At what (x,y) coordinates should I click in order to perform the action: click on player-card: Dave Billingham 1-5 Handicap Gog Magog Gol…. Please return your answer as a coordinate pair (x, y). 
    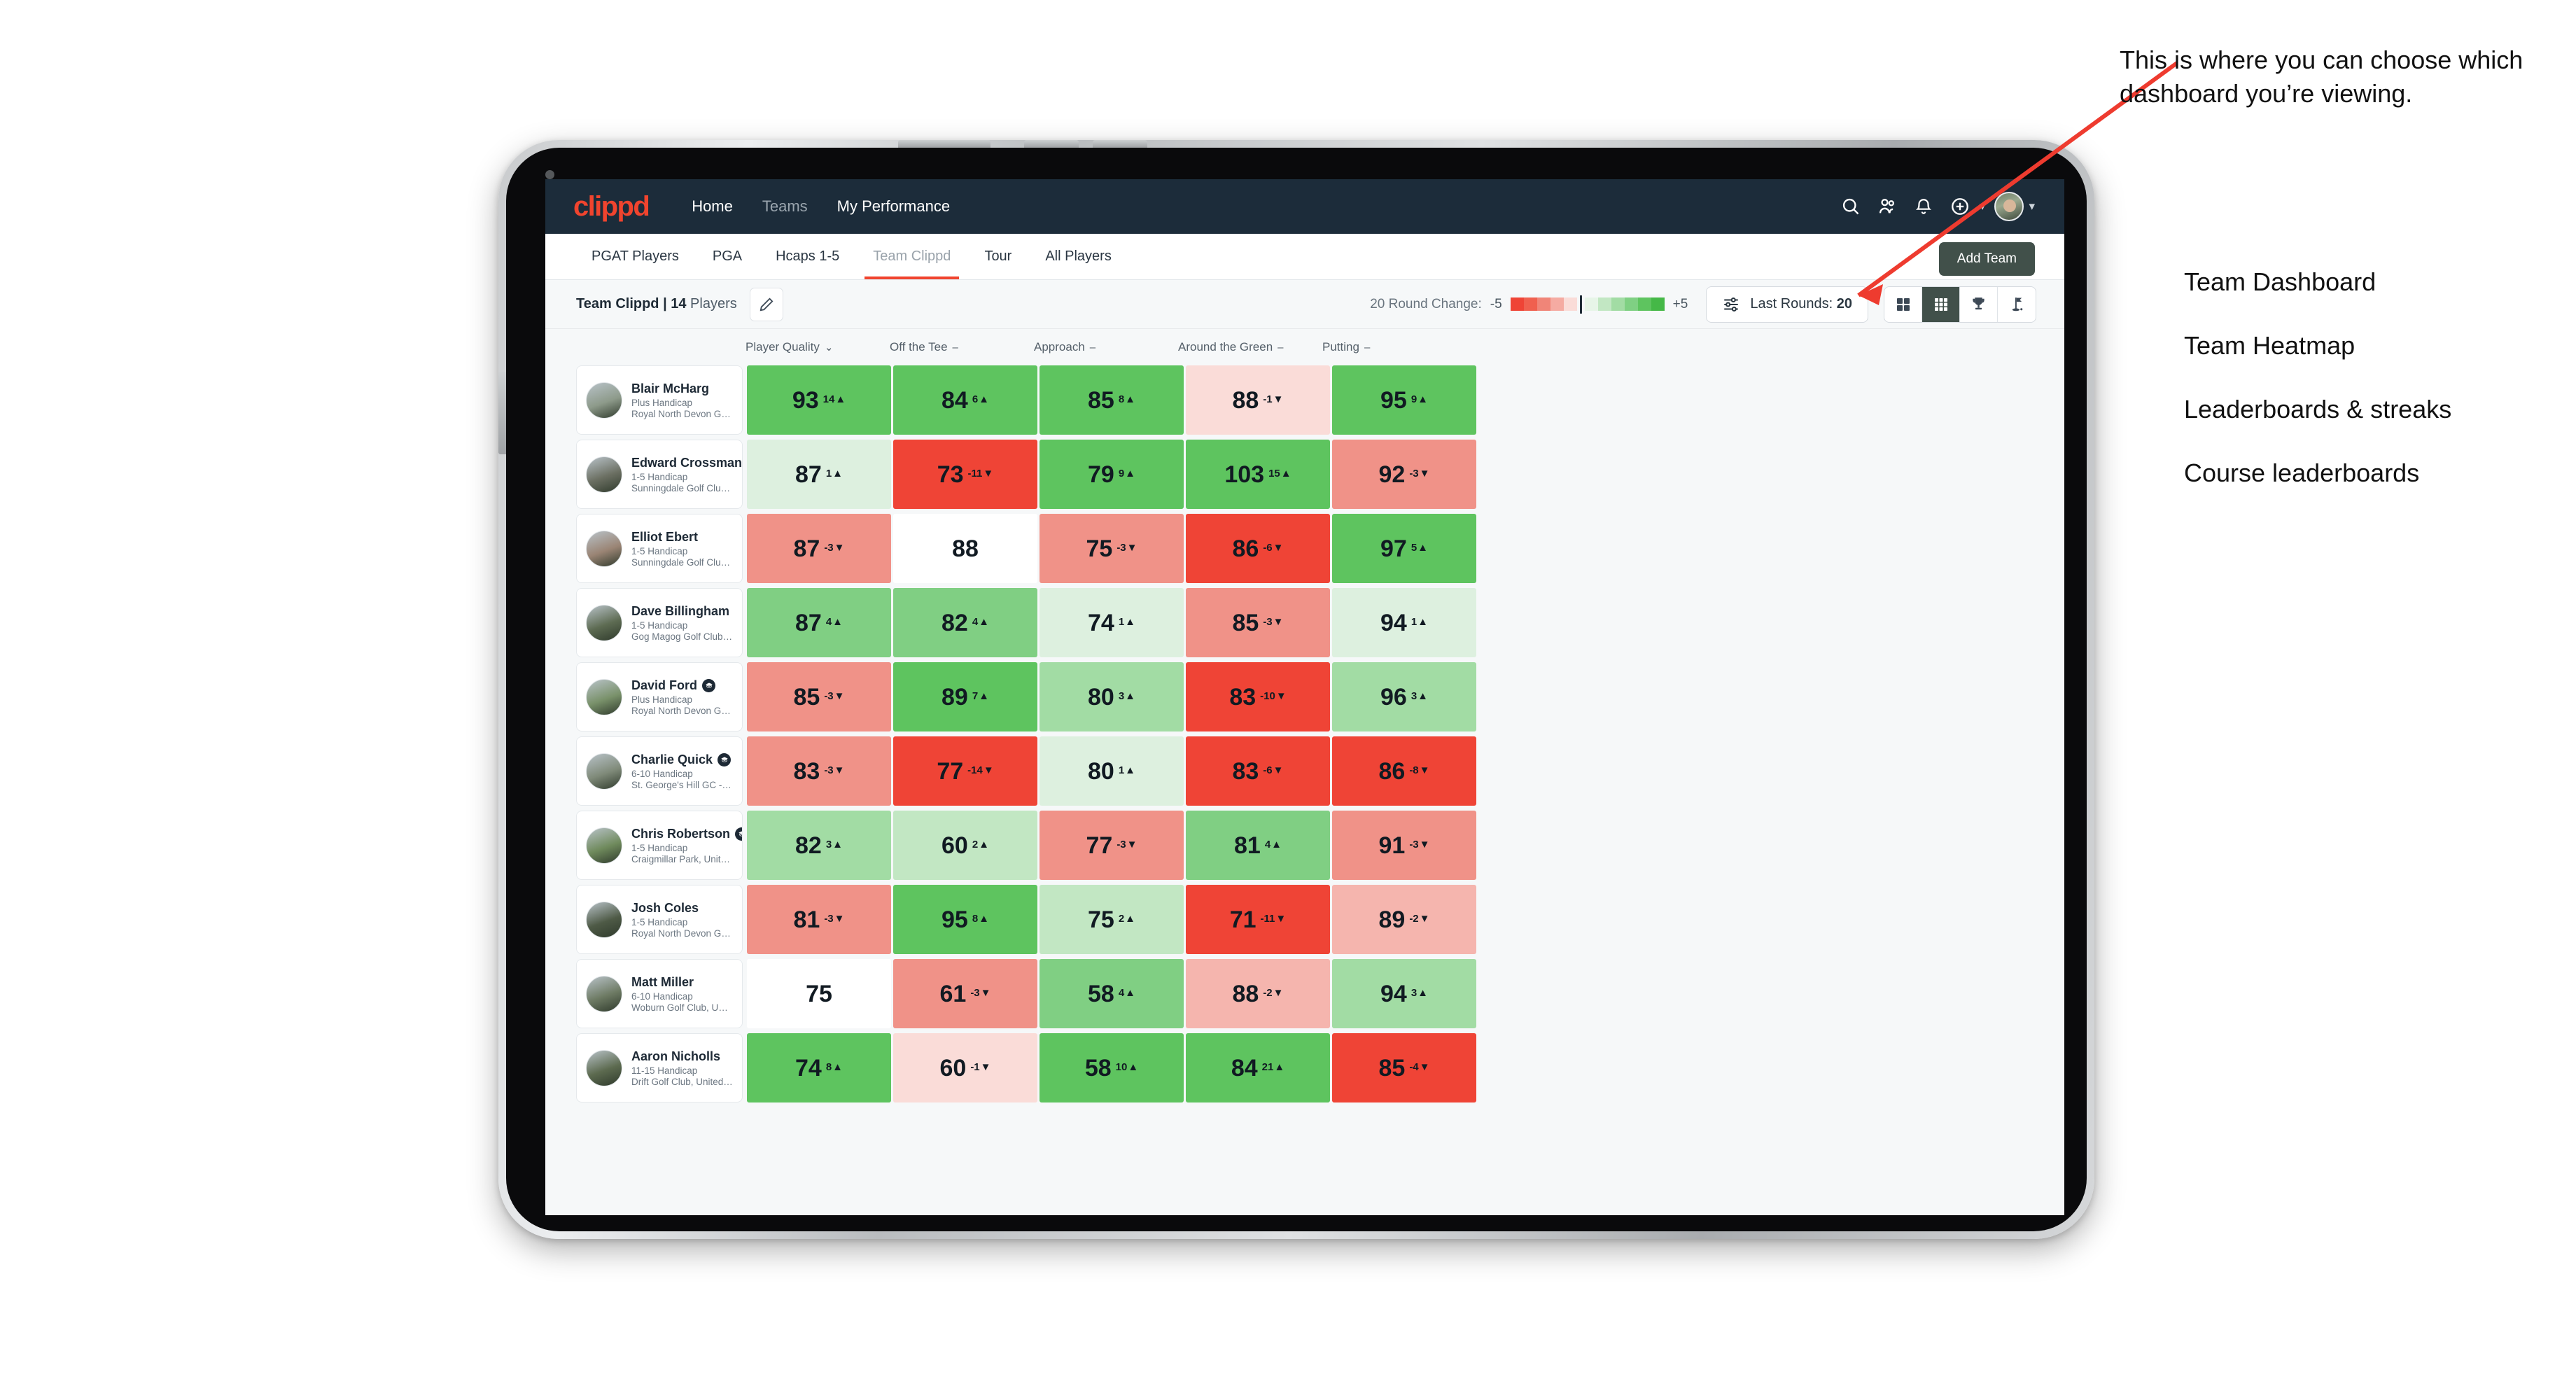
    Looking at the image, I should click on (659, 622).